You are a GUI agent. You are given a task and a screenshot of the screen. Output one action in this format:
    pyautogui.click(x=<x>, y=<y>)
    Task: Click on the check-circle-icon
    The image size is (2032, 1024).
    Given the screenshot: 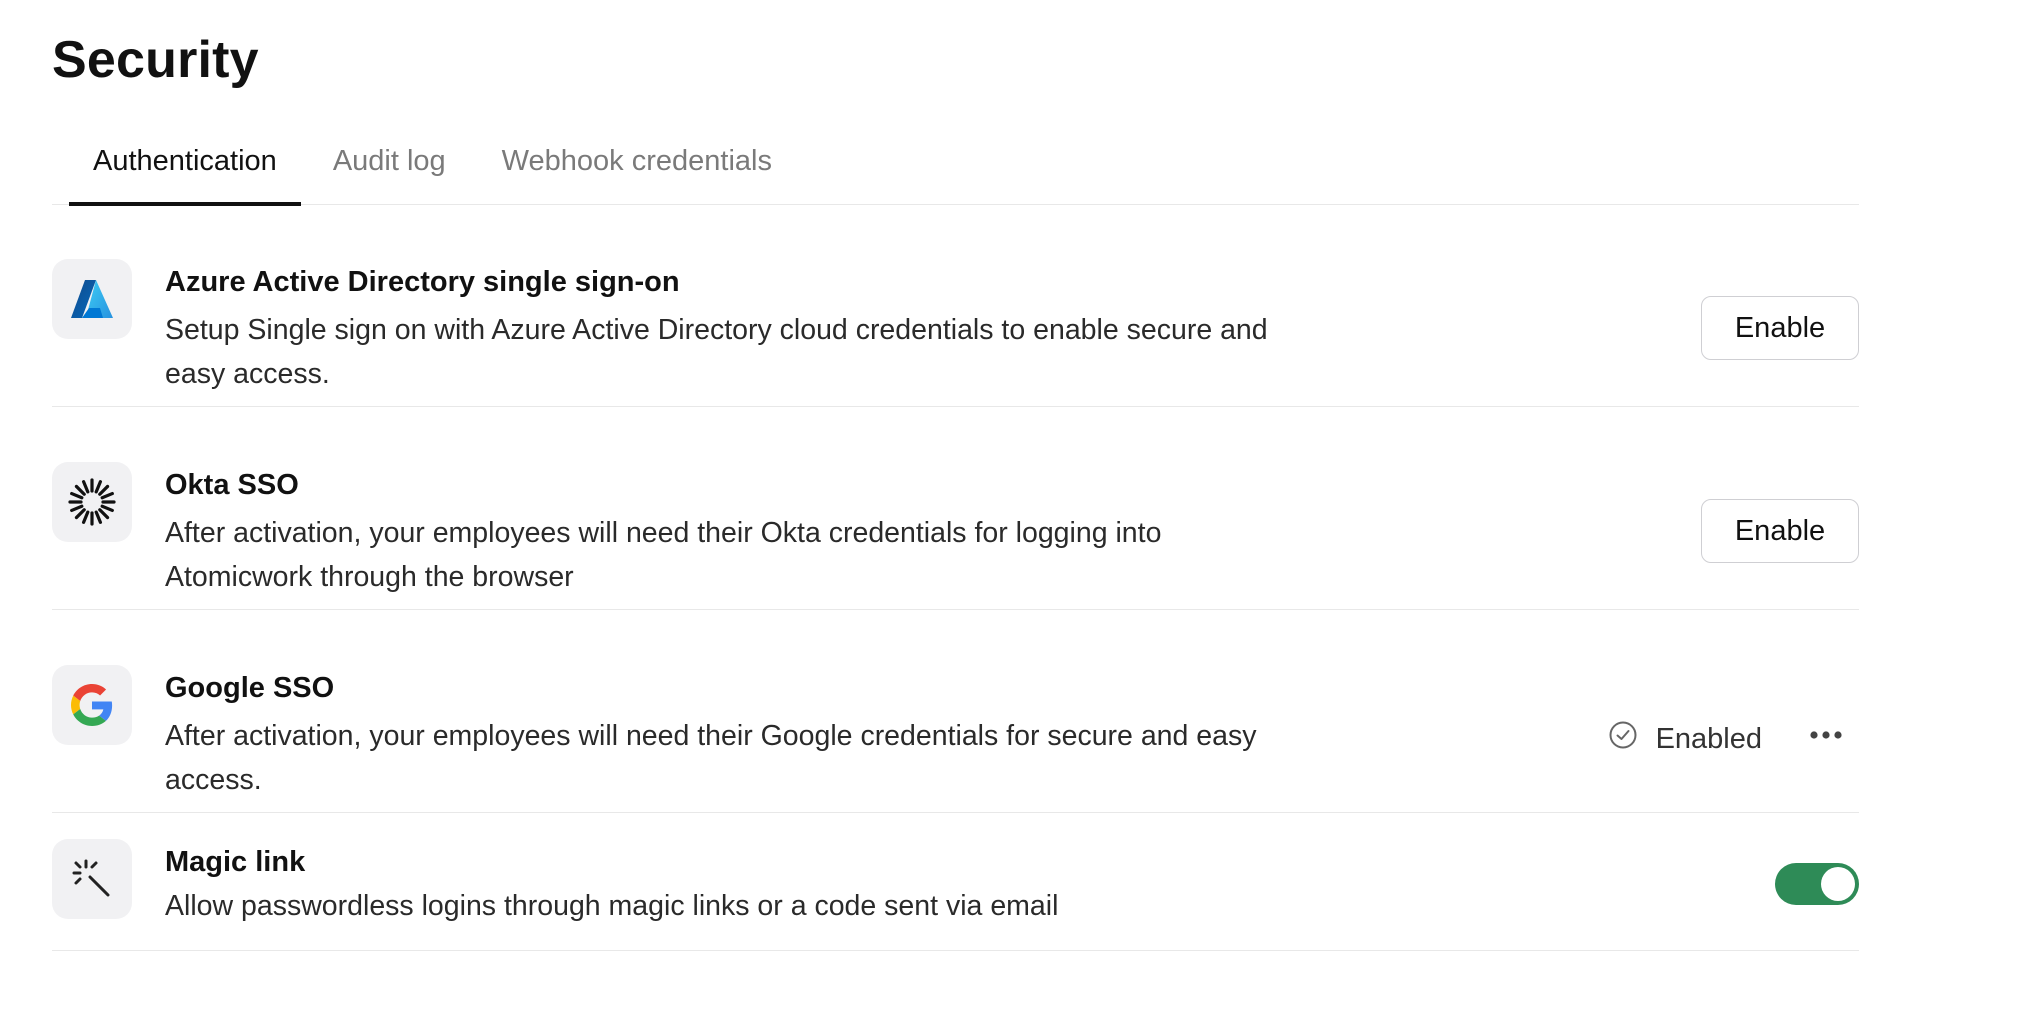 What is the action you would take?
    pyautogui.click(x=1623, y=739)
    